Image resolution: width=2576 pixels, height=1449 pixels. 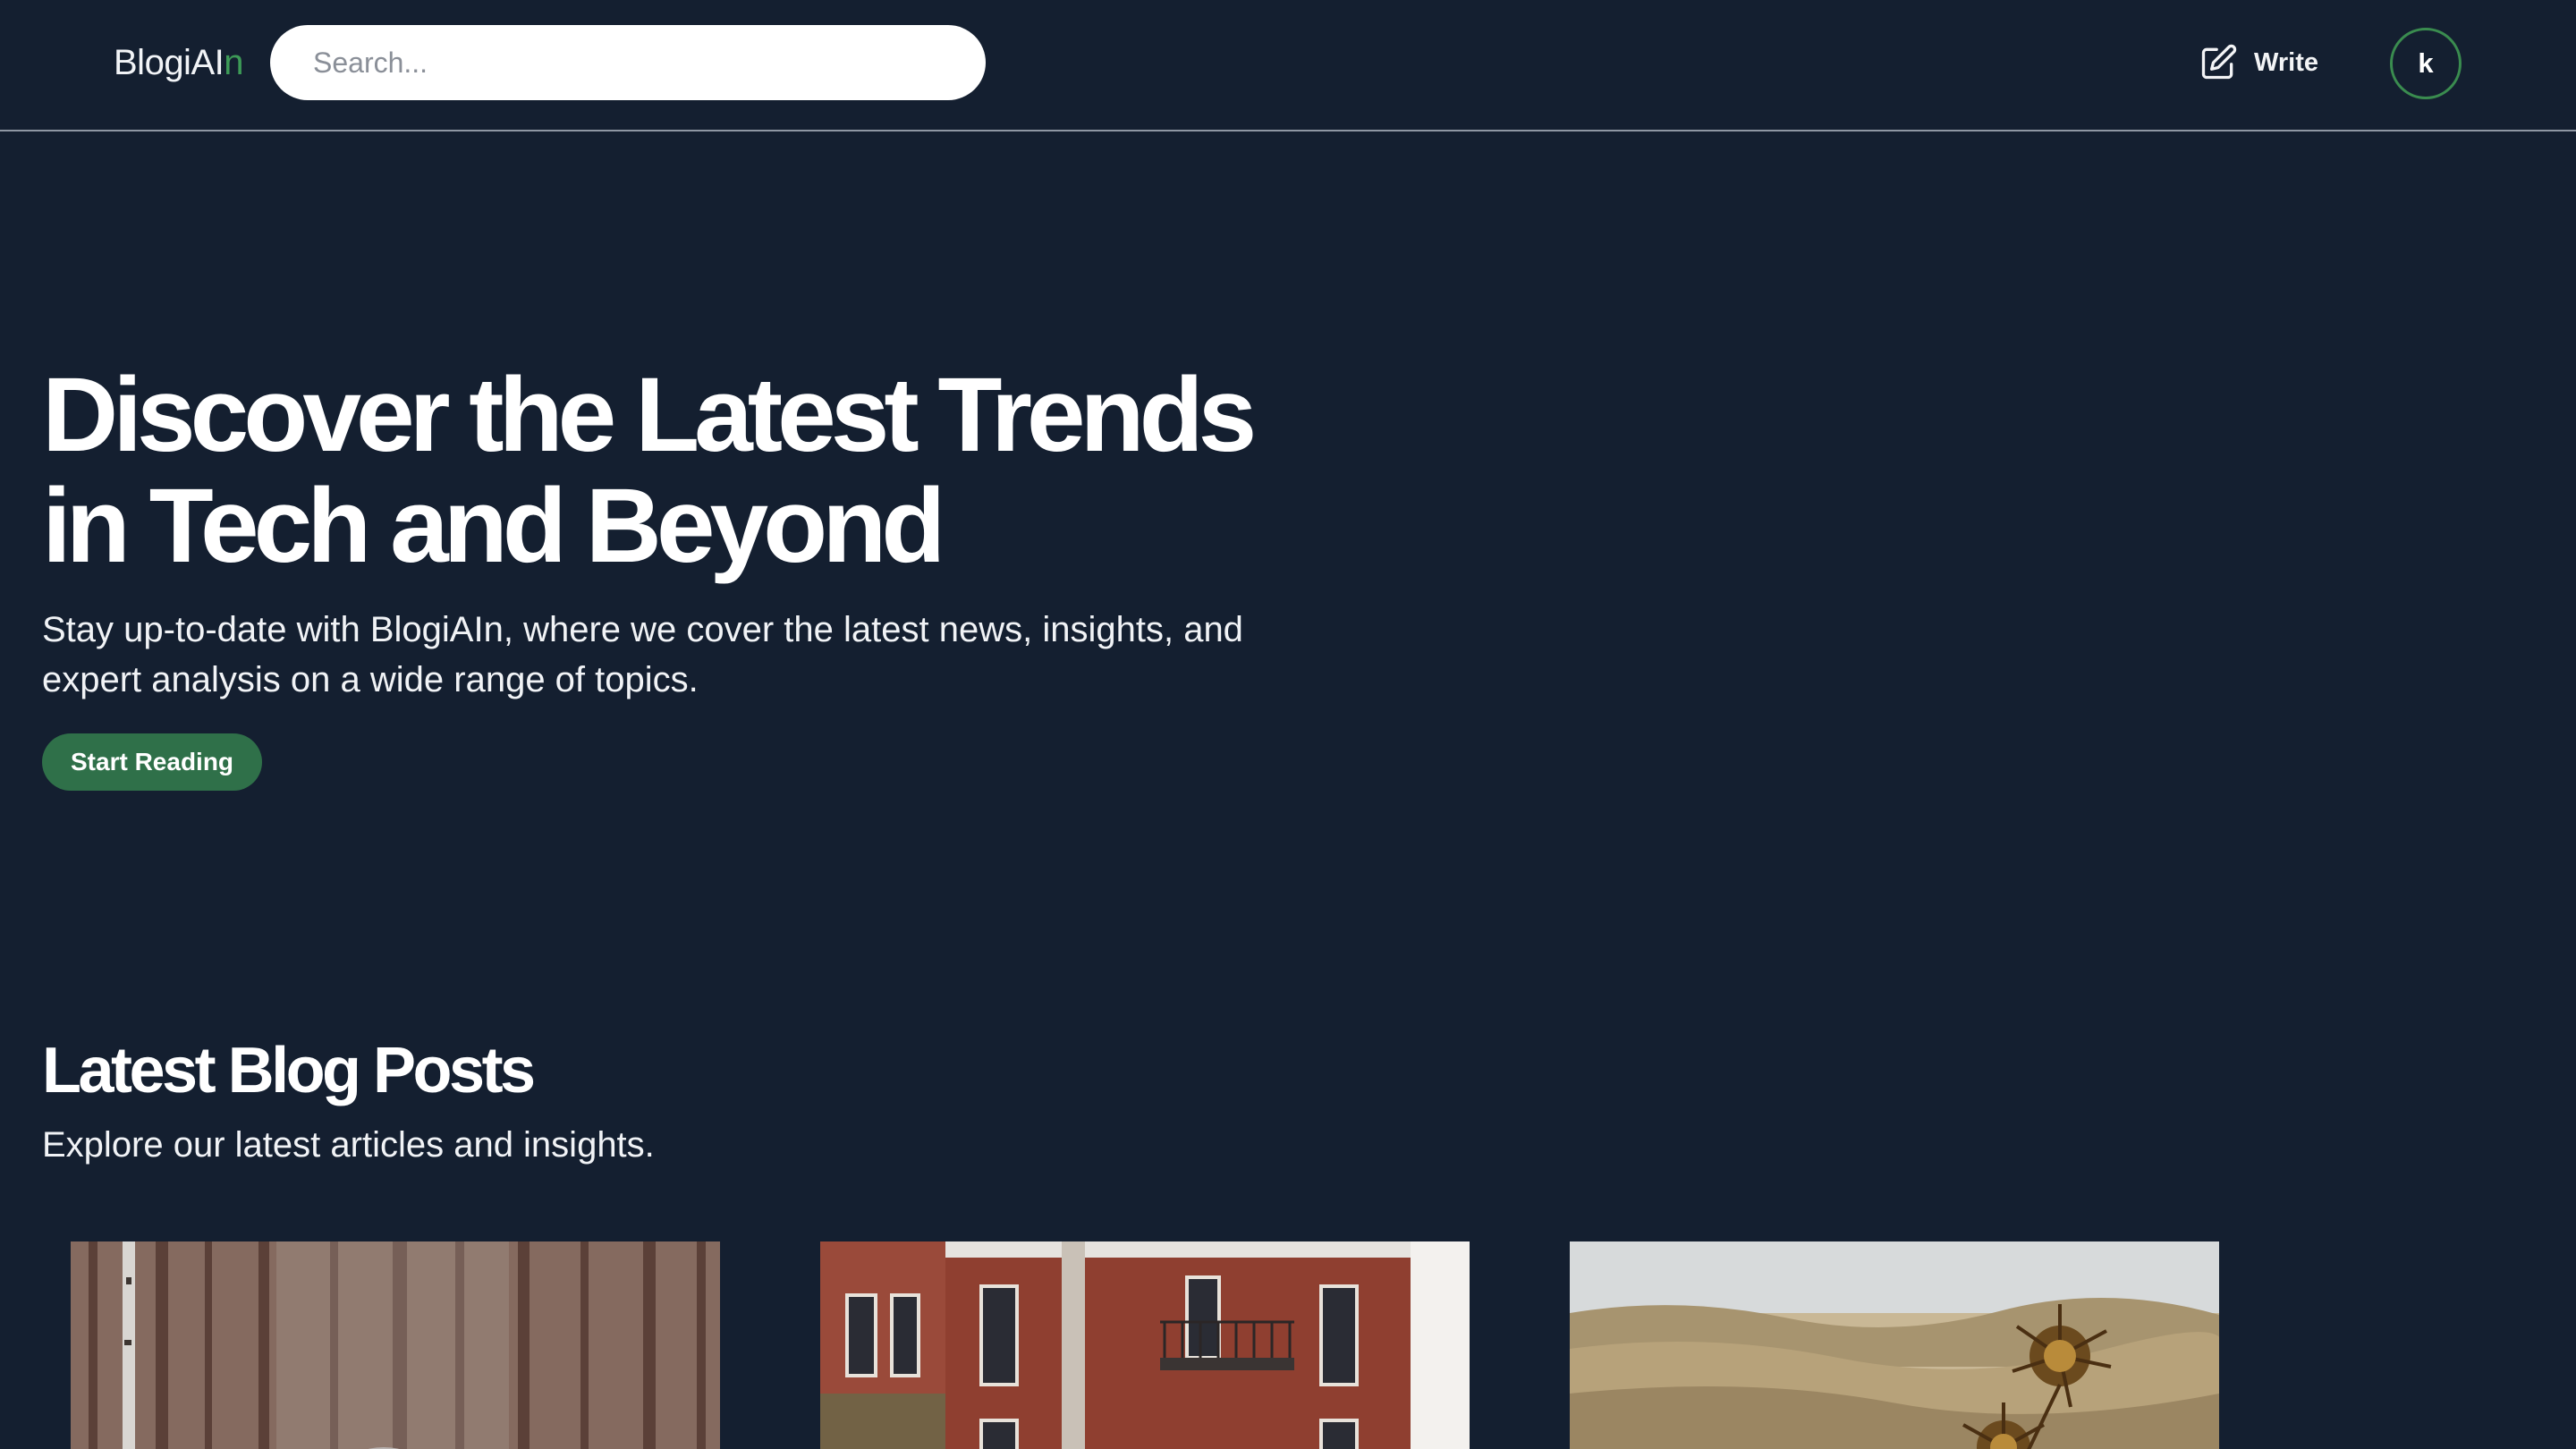 What do you see at coordinates (233, 62) in the screenshot?
I see `logo-accent: n` at bounding box center [233, 62].